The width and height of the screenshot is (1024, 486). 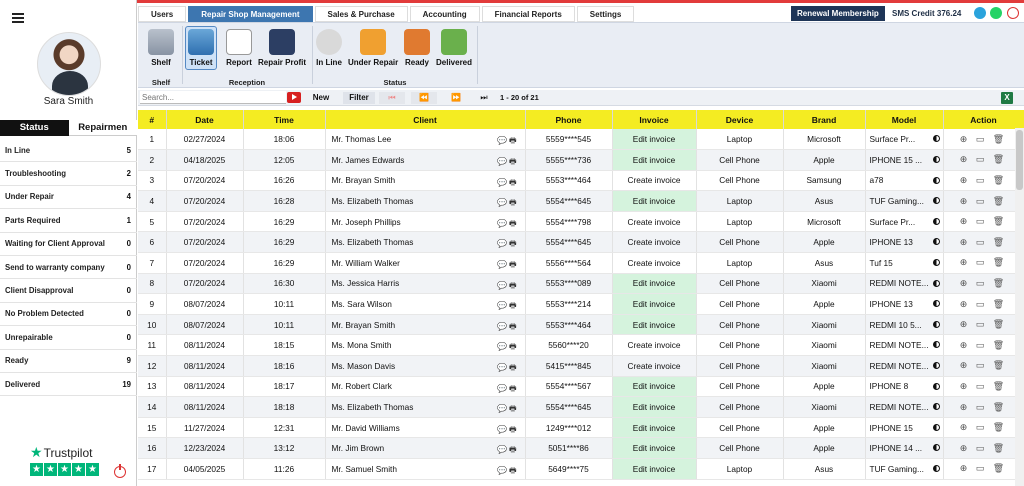 I want to click on power-icon, so click(x=120, y=471).